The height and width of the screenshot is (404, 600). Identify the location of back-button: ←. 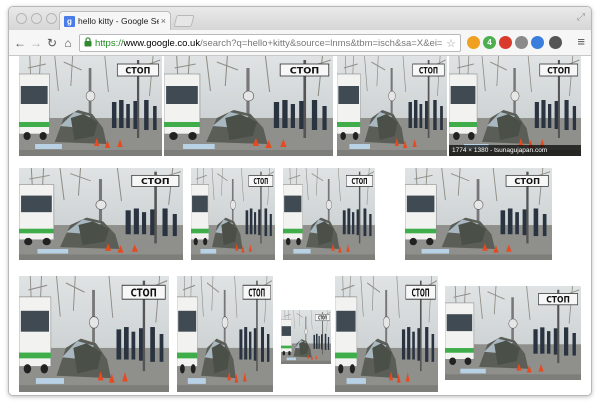
(20, 43).